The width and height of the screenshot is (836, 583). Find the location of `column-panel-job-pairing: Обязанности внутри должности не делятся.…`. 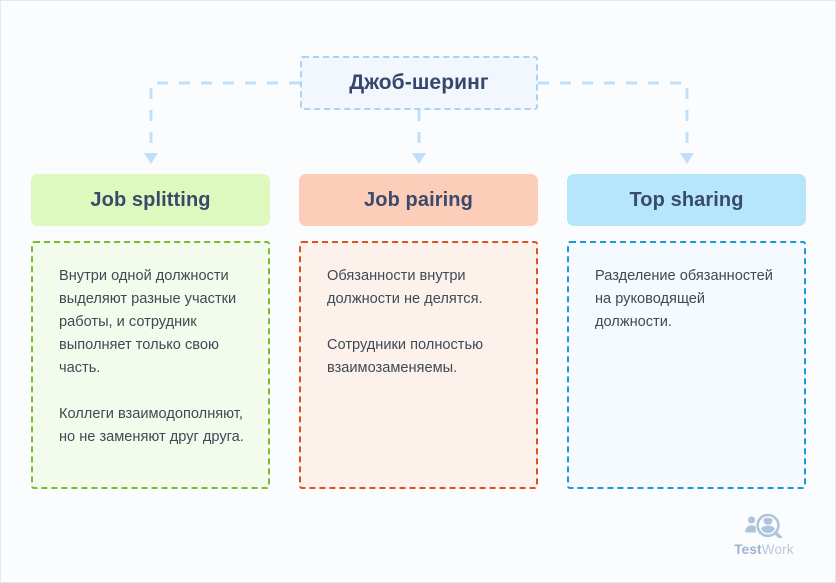

column-panel-job-pairing: Обязанности внутри должности не делятся.… is located at coordinates (418, 365).